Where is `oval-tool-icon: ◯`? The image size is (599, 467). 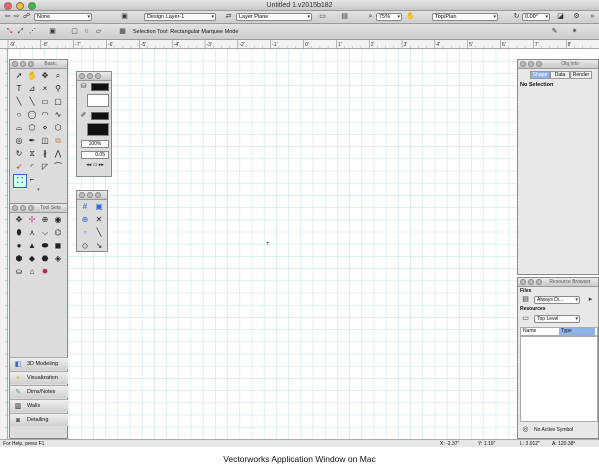
oval-tool-icon: ◯ is located at coordinates (32, 115).